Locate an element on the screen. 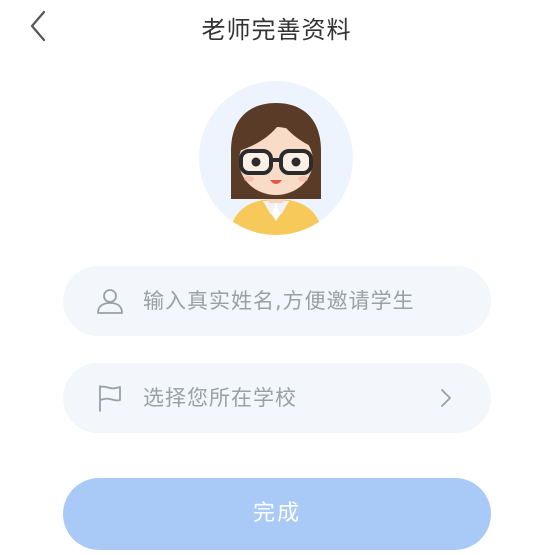  chevron-right-icon is located at coordinates (446, 398).